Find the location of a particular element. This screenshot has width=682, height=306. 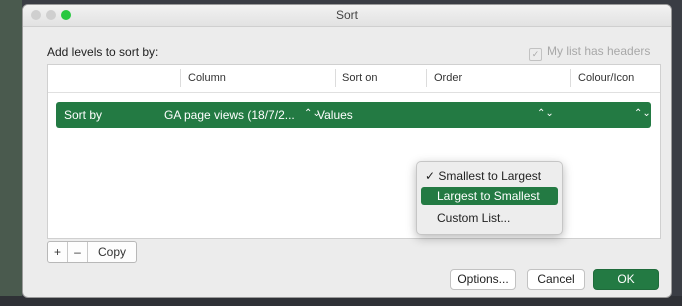

menu-item-label: ✓ Smallest to Largest is located at coordinates (483, 176).